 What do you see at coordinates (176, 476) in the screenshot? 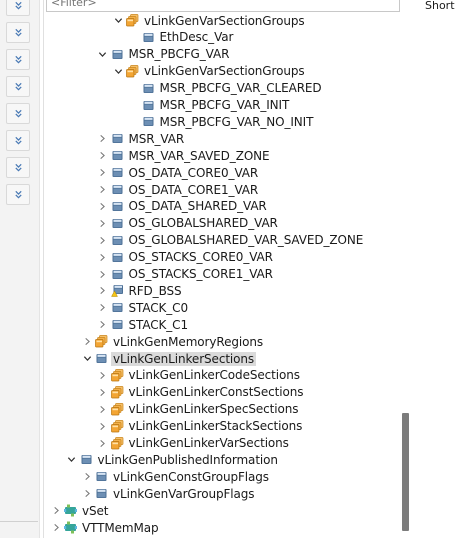
I see `tree-item: vLinkGenConstGroupFlags` at bounding box center [176, 476].